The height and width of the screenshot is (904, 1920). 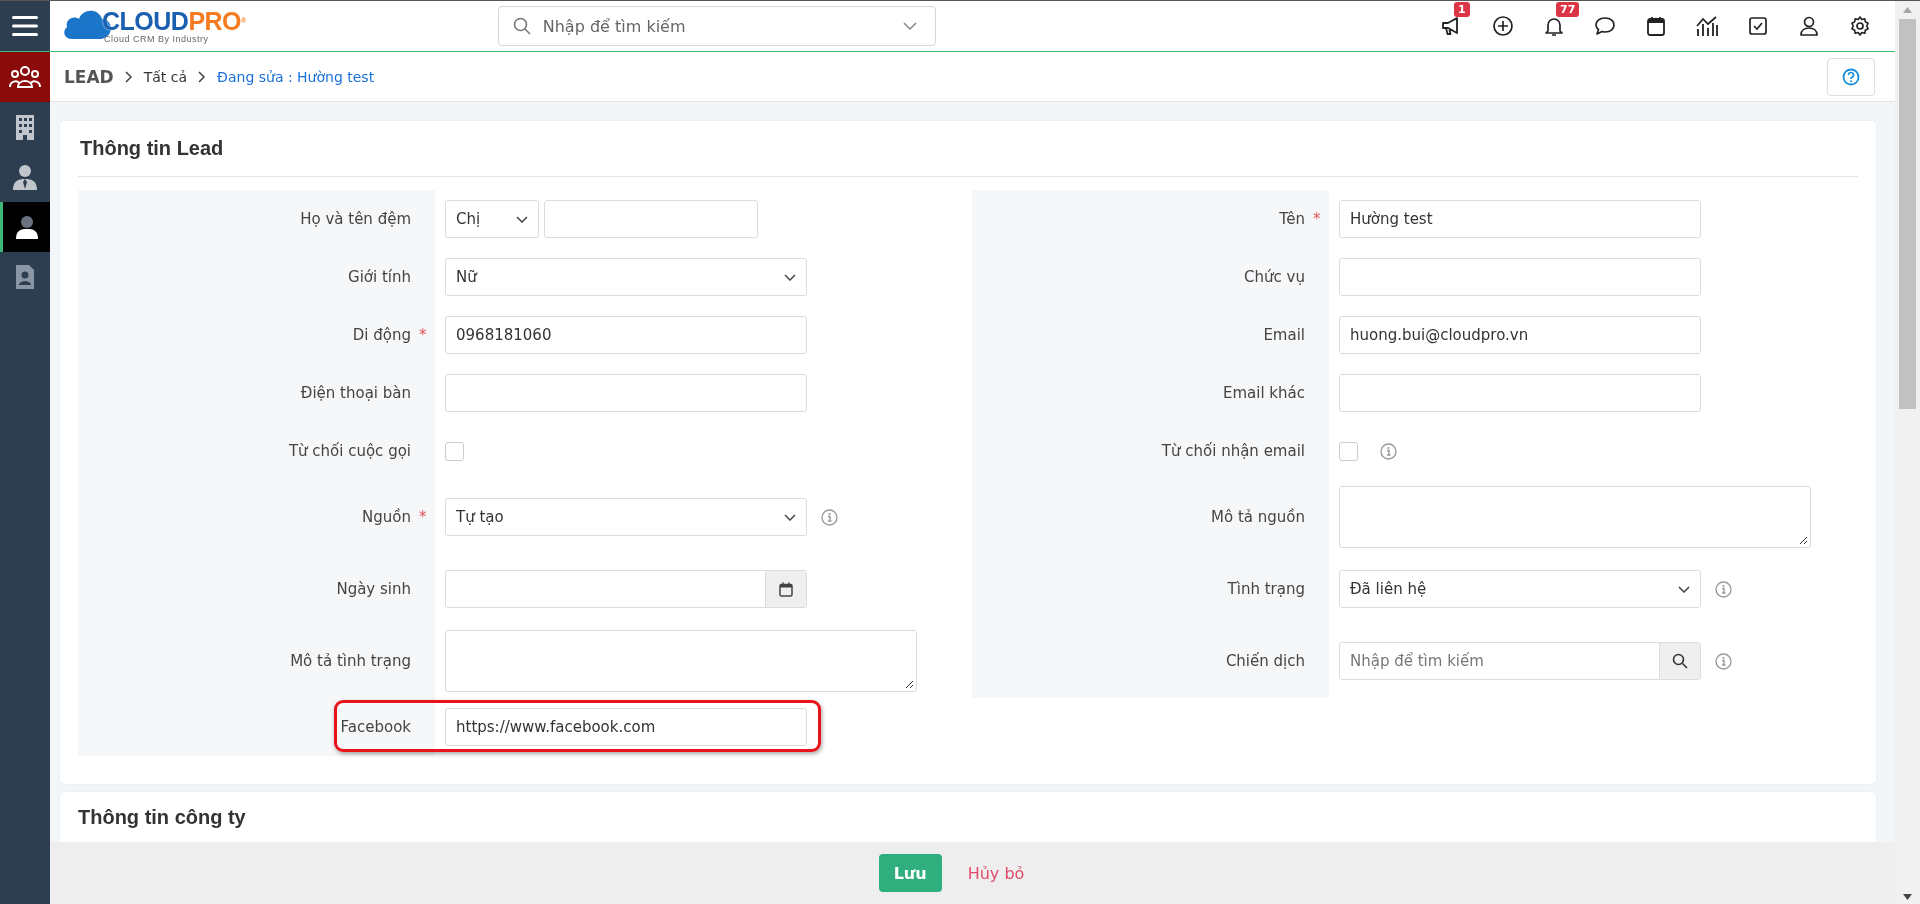 I want to click on field-label: Mô tả tình trạng, so click(x=350, y=661).